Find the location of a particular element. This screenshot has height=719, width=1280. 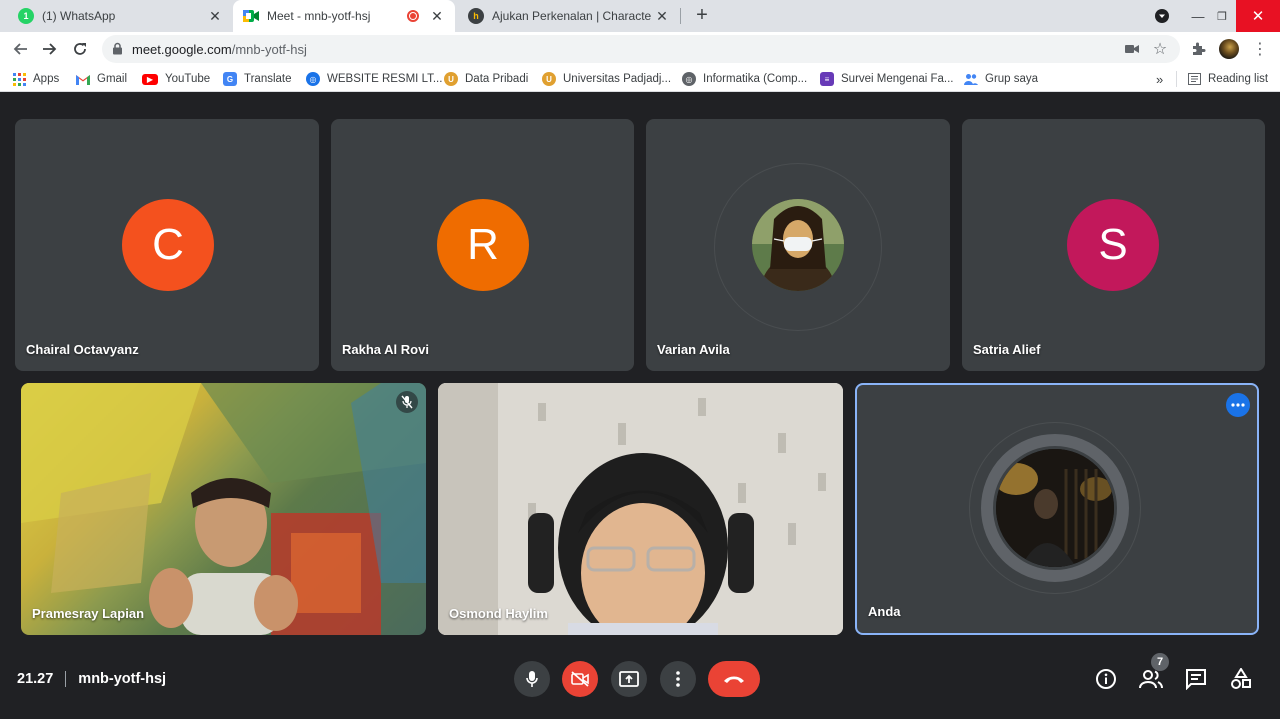

translate-icon: G is located at coordinates (230, 79).